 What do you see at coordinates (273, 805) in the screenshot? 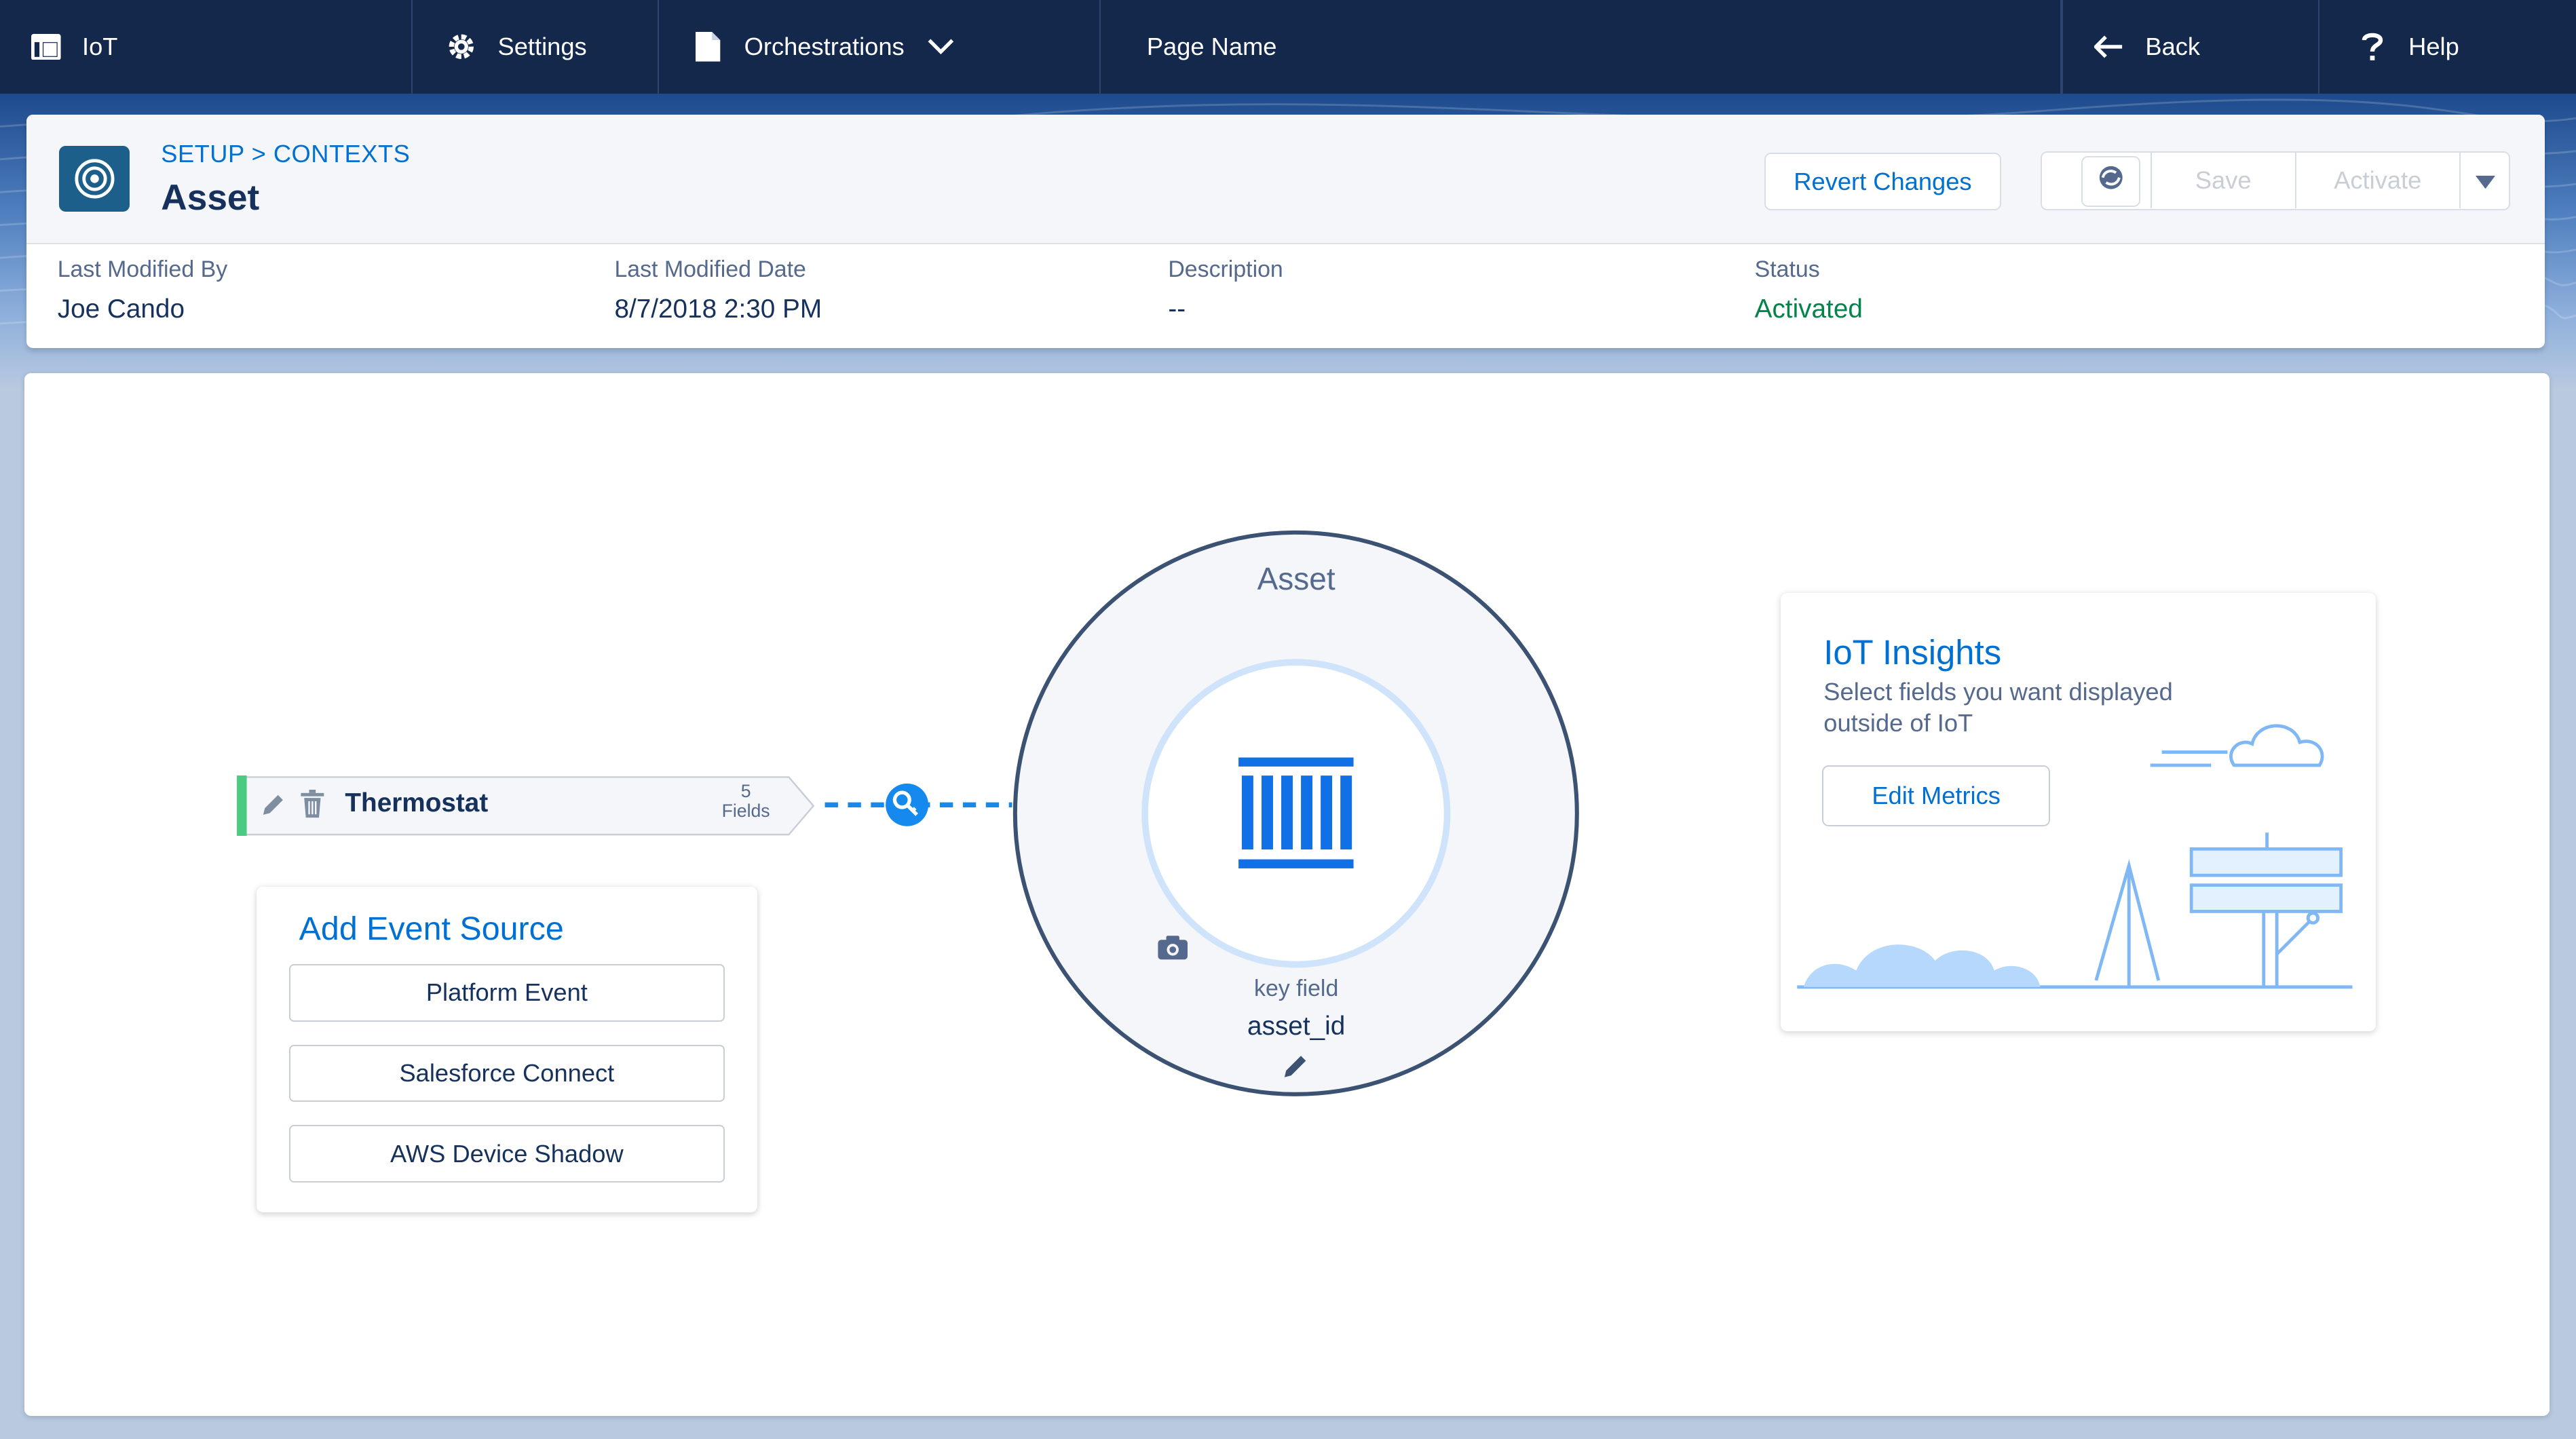
I see `edit-icon` at bounding box center [273, 805].